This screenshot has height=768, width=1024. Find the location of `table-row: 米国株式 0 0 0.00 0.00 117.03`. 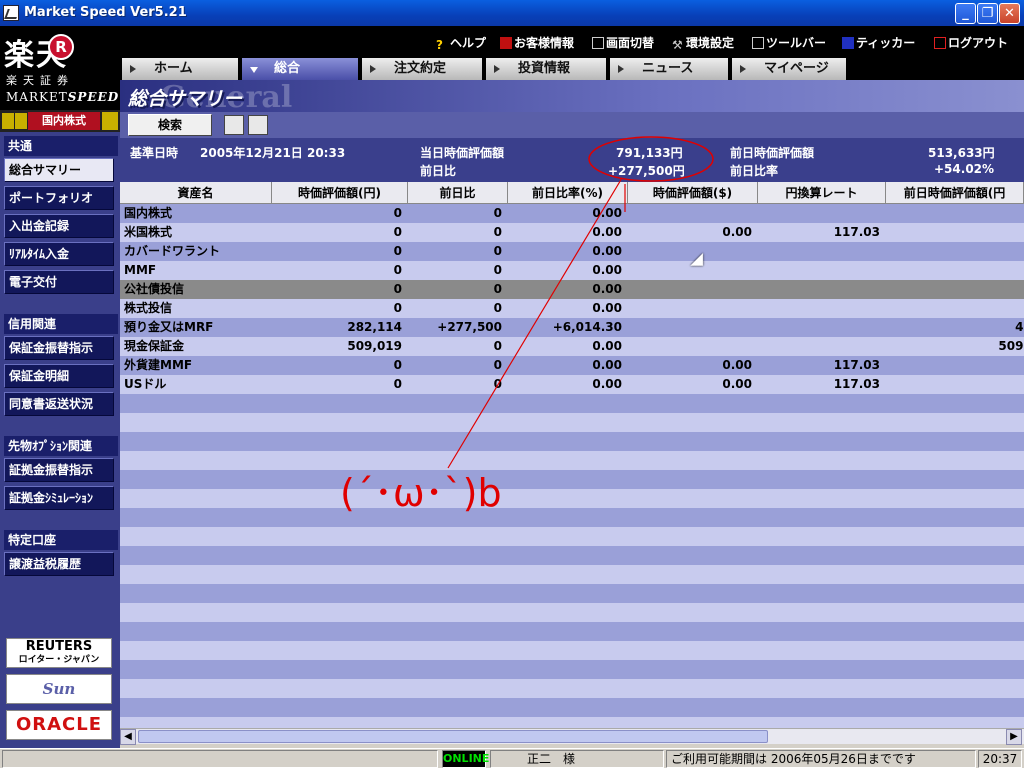

table-row: 米国株式 0 0 0.00 0.00 117.03 is located at coordinates (572, 232).